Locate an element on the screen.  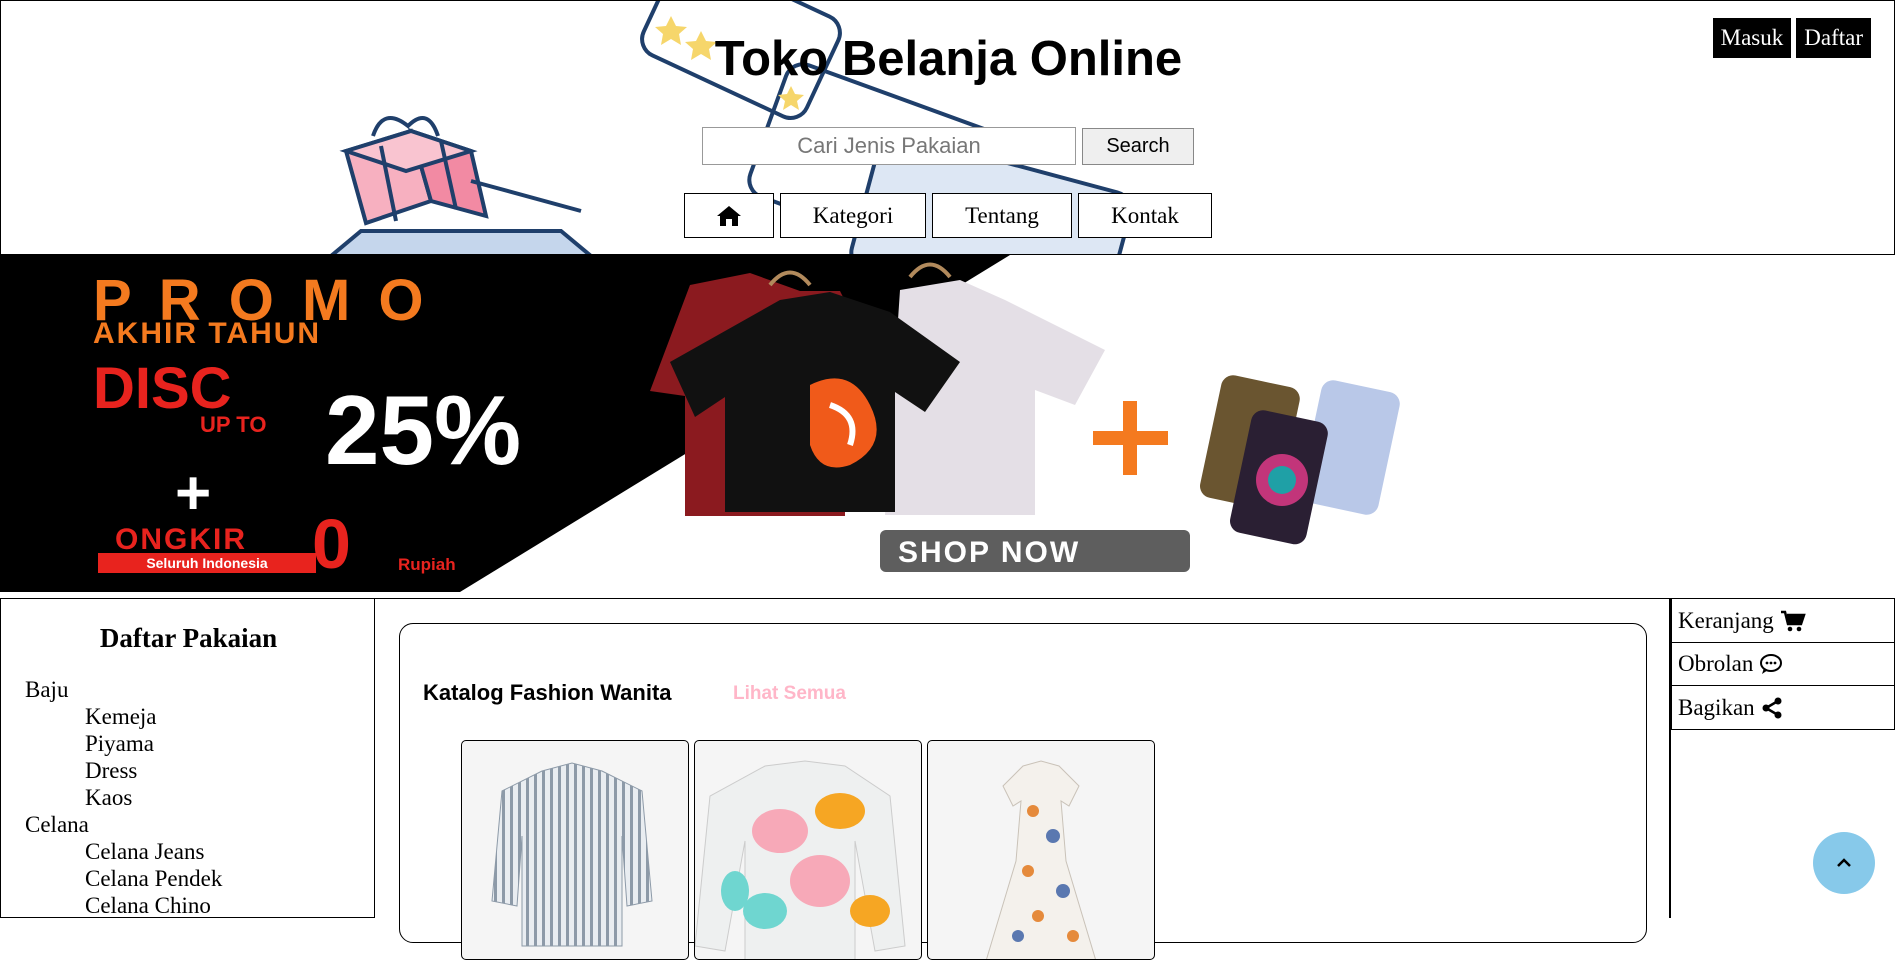
share-label: Bagikan is located at coordinates (1716, 707).